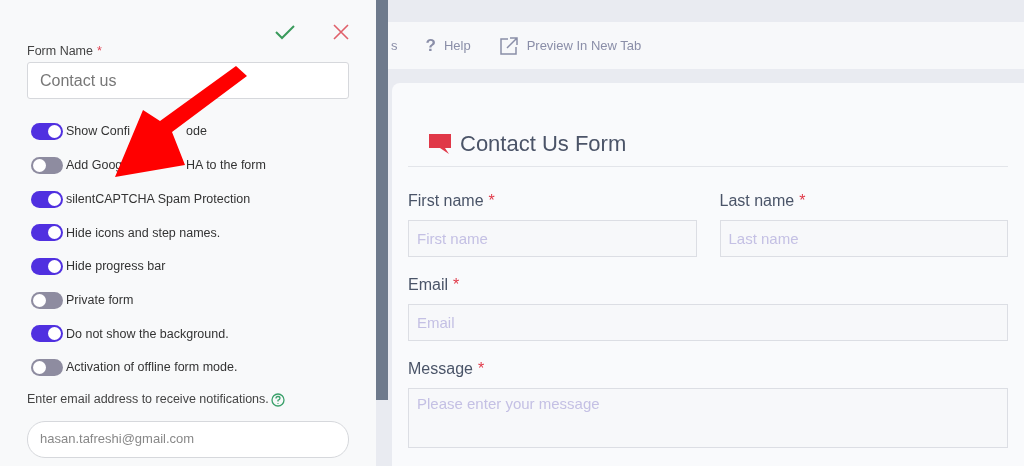 The width and height of the screenshot is (1024, 466). I want to click on preview-link: Preview In New Tab, so click(570, 45).